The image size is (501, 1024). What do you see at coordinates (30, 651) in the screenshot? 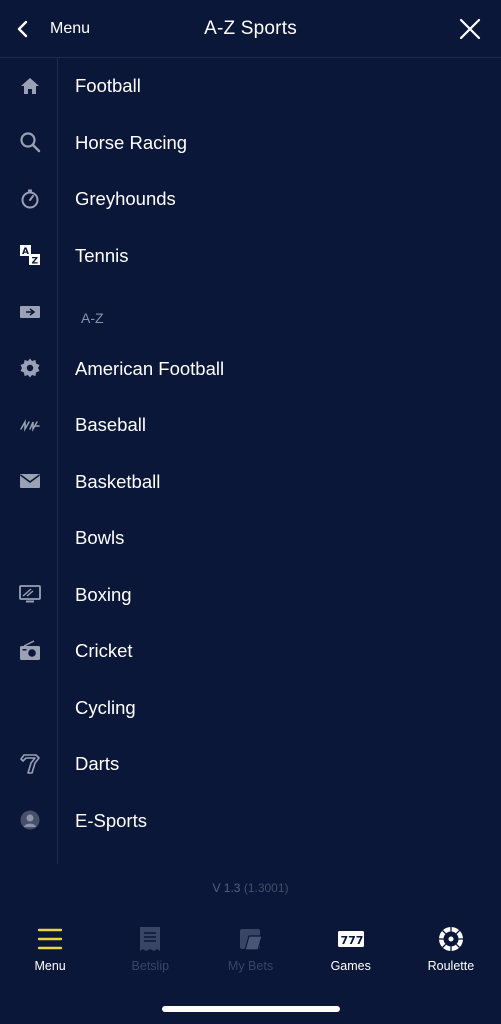
I see `radio-icon` at bounding box center [30, 651].